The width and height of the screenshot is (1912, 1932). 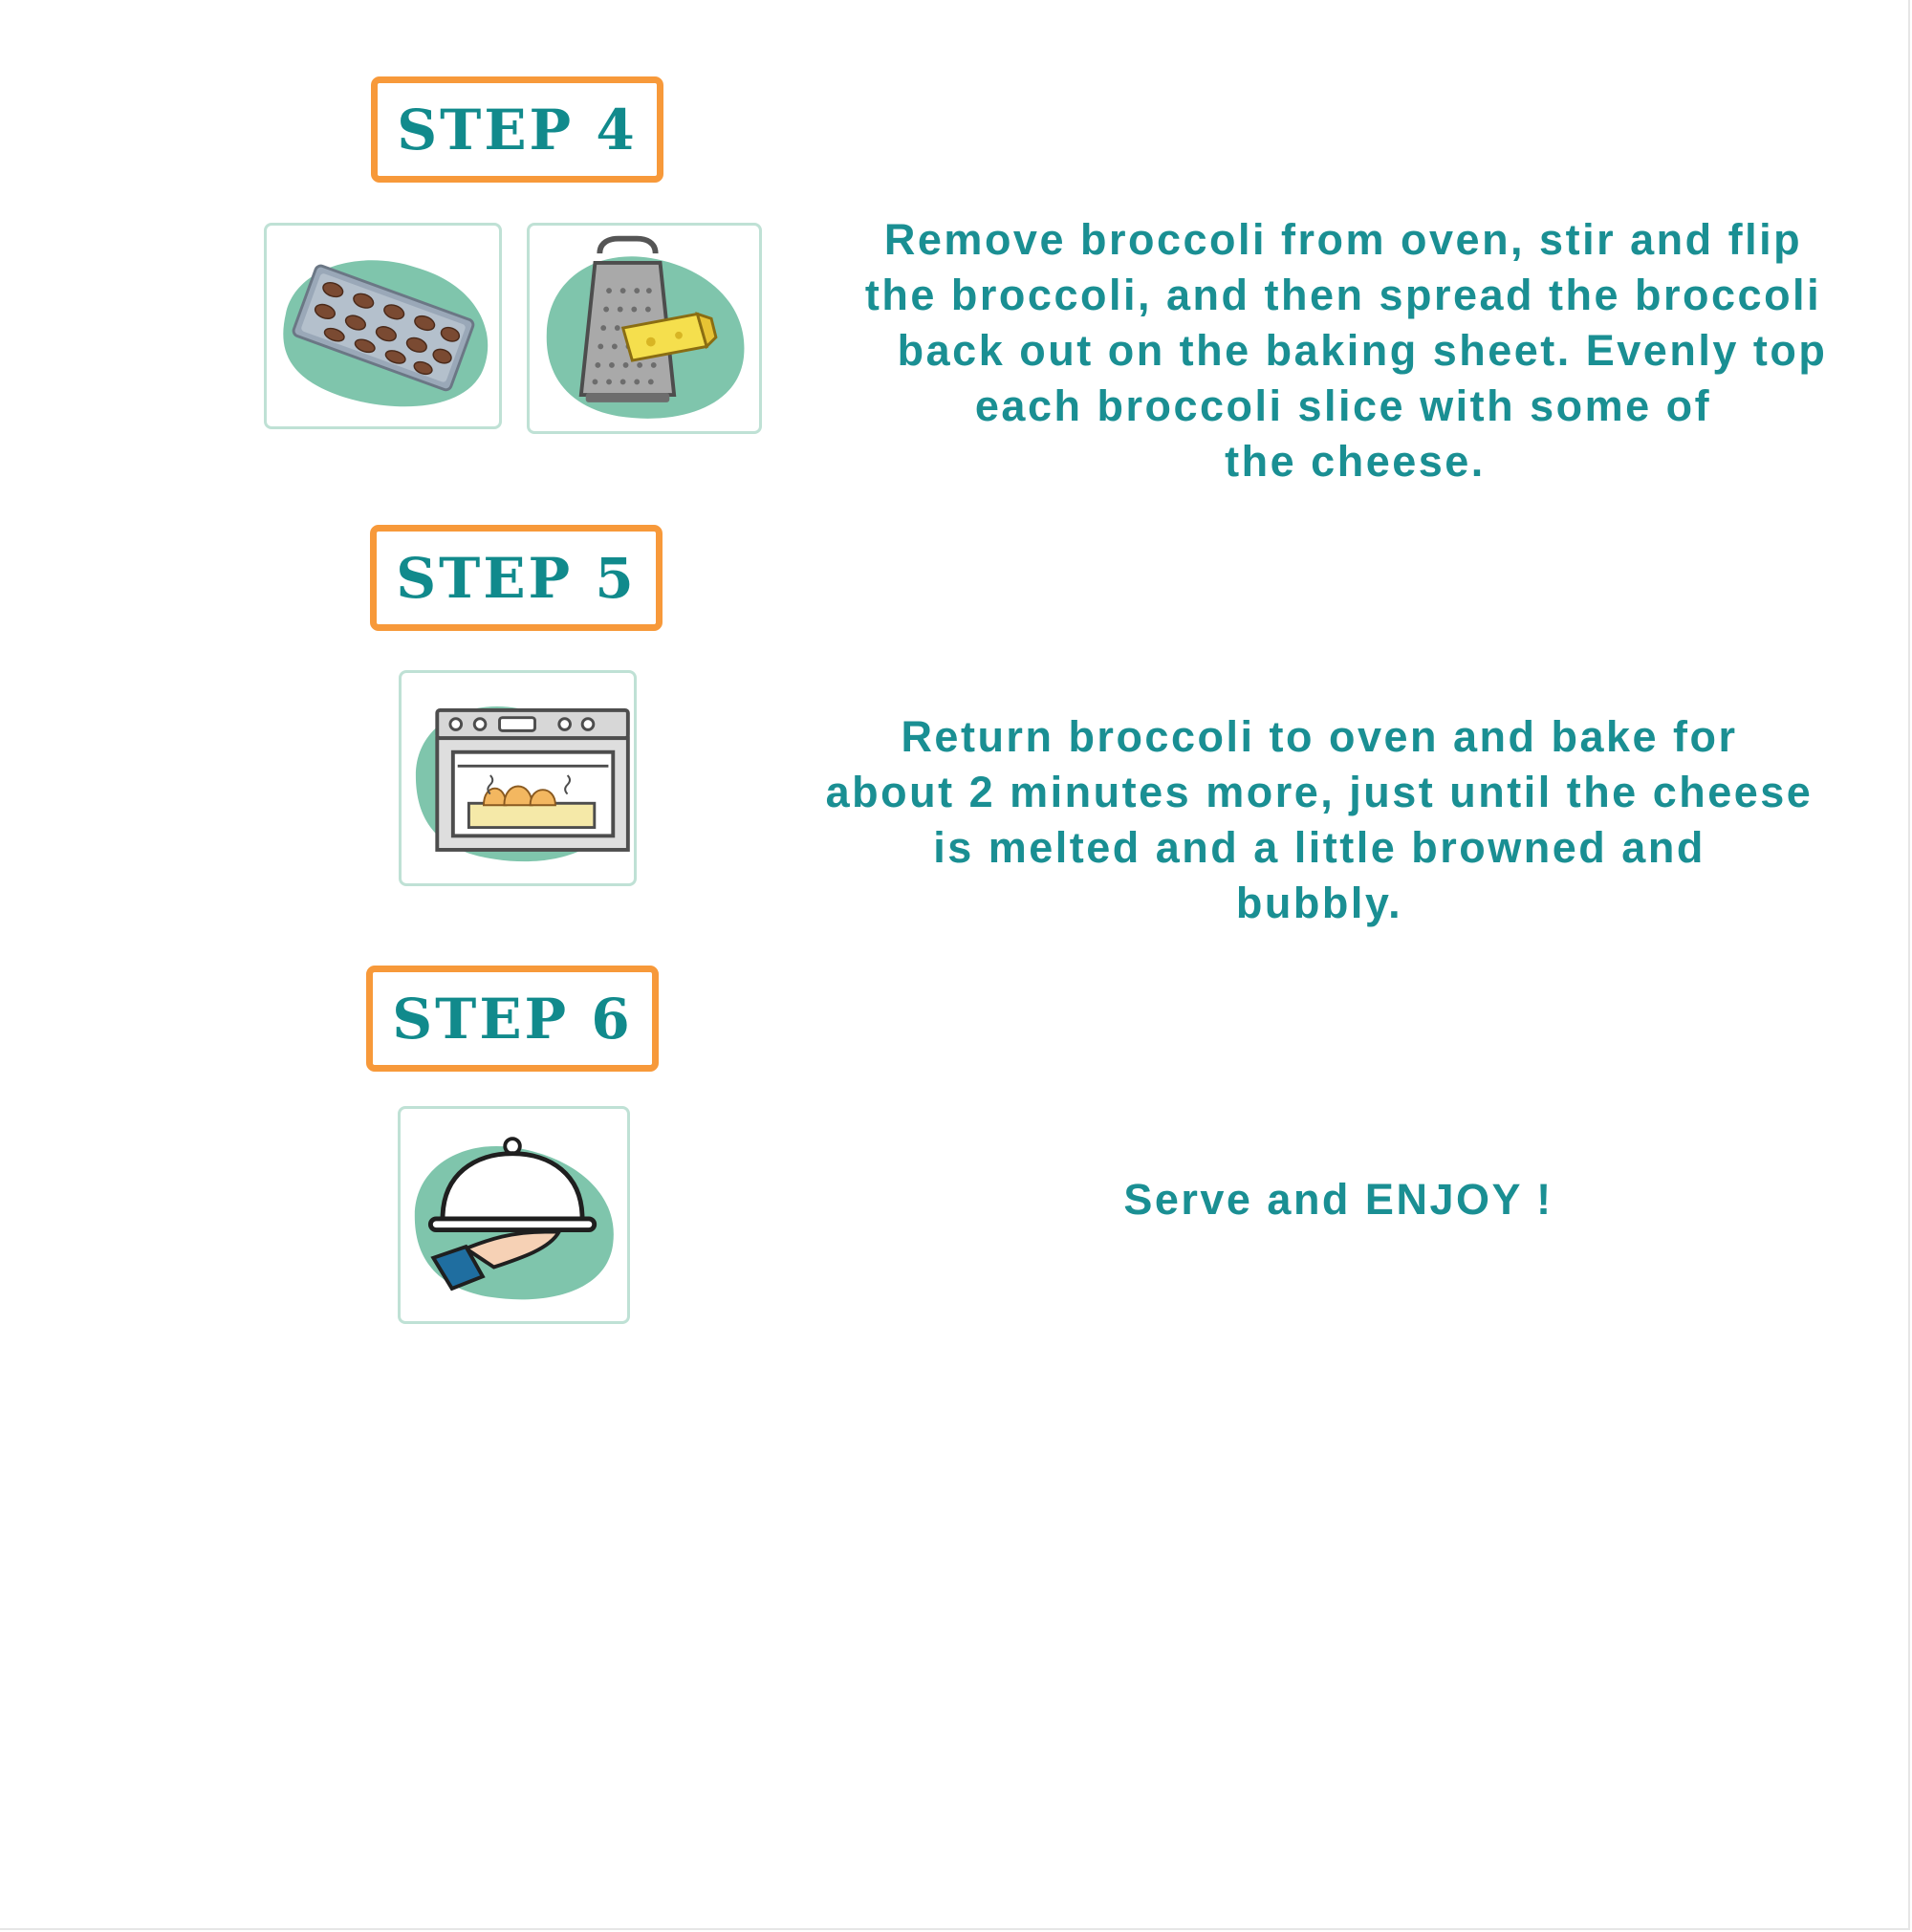 I want to click on step-5-line-3: is melted and a little browned and, so click(x=1319, y=848).